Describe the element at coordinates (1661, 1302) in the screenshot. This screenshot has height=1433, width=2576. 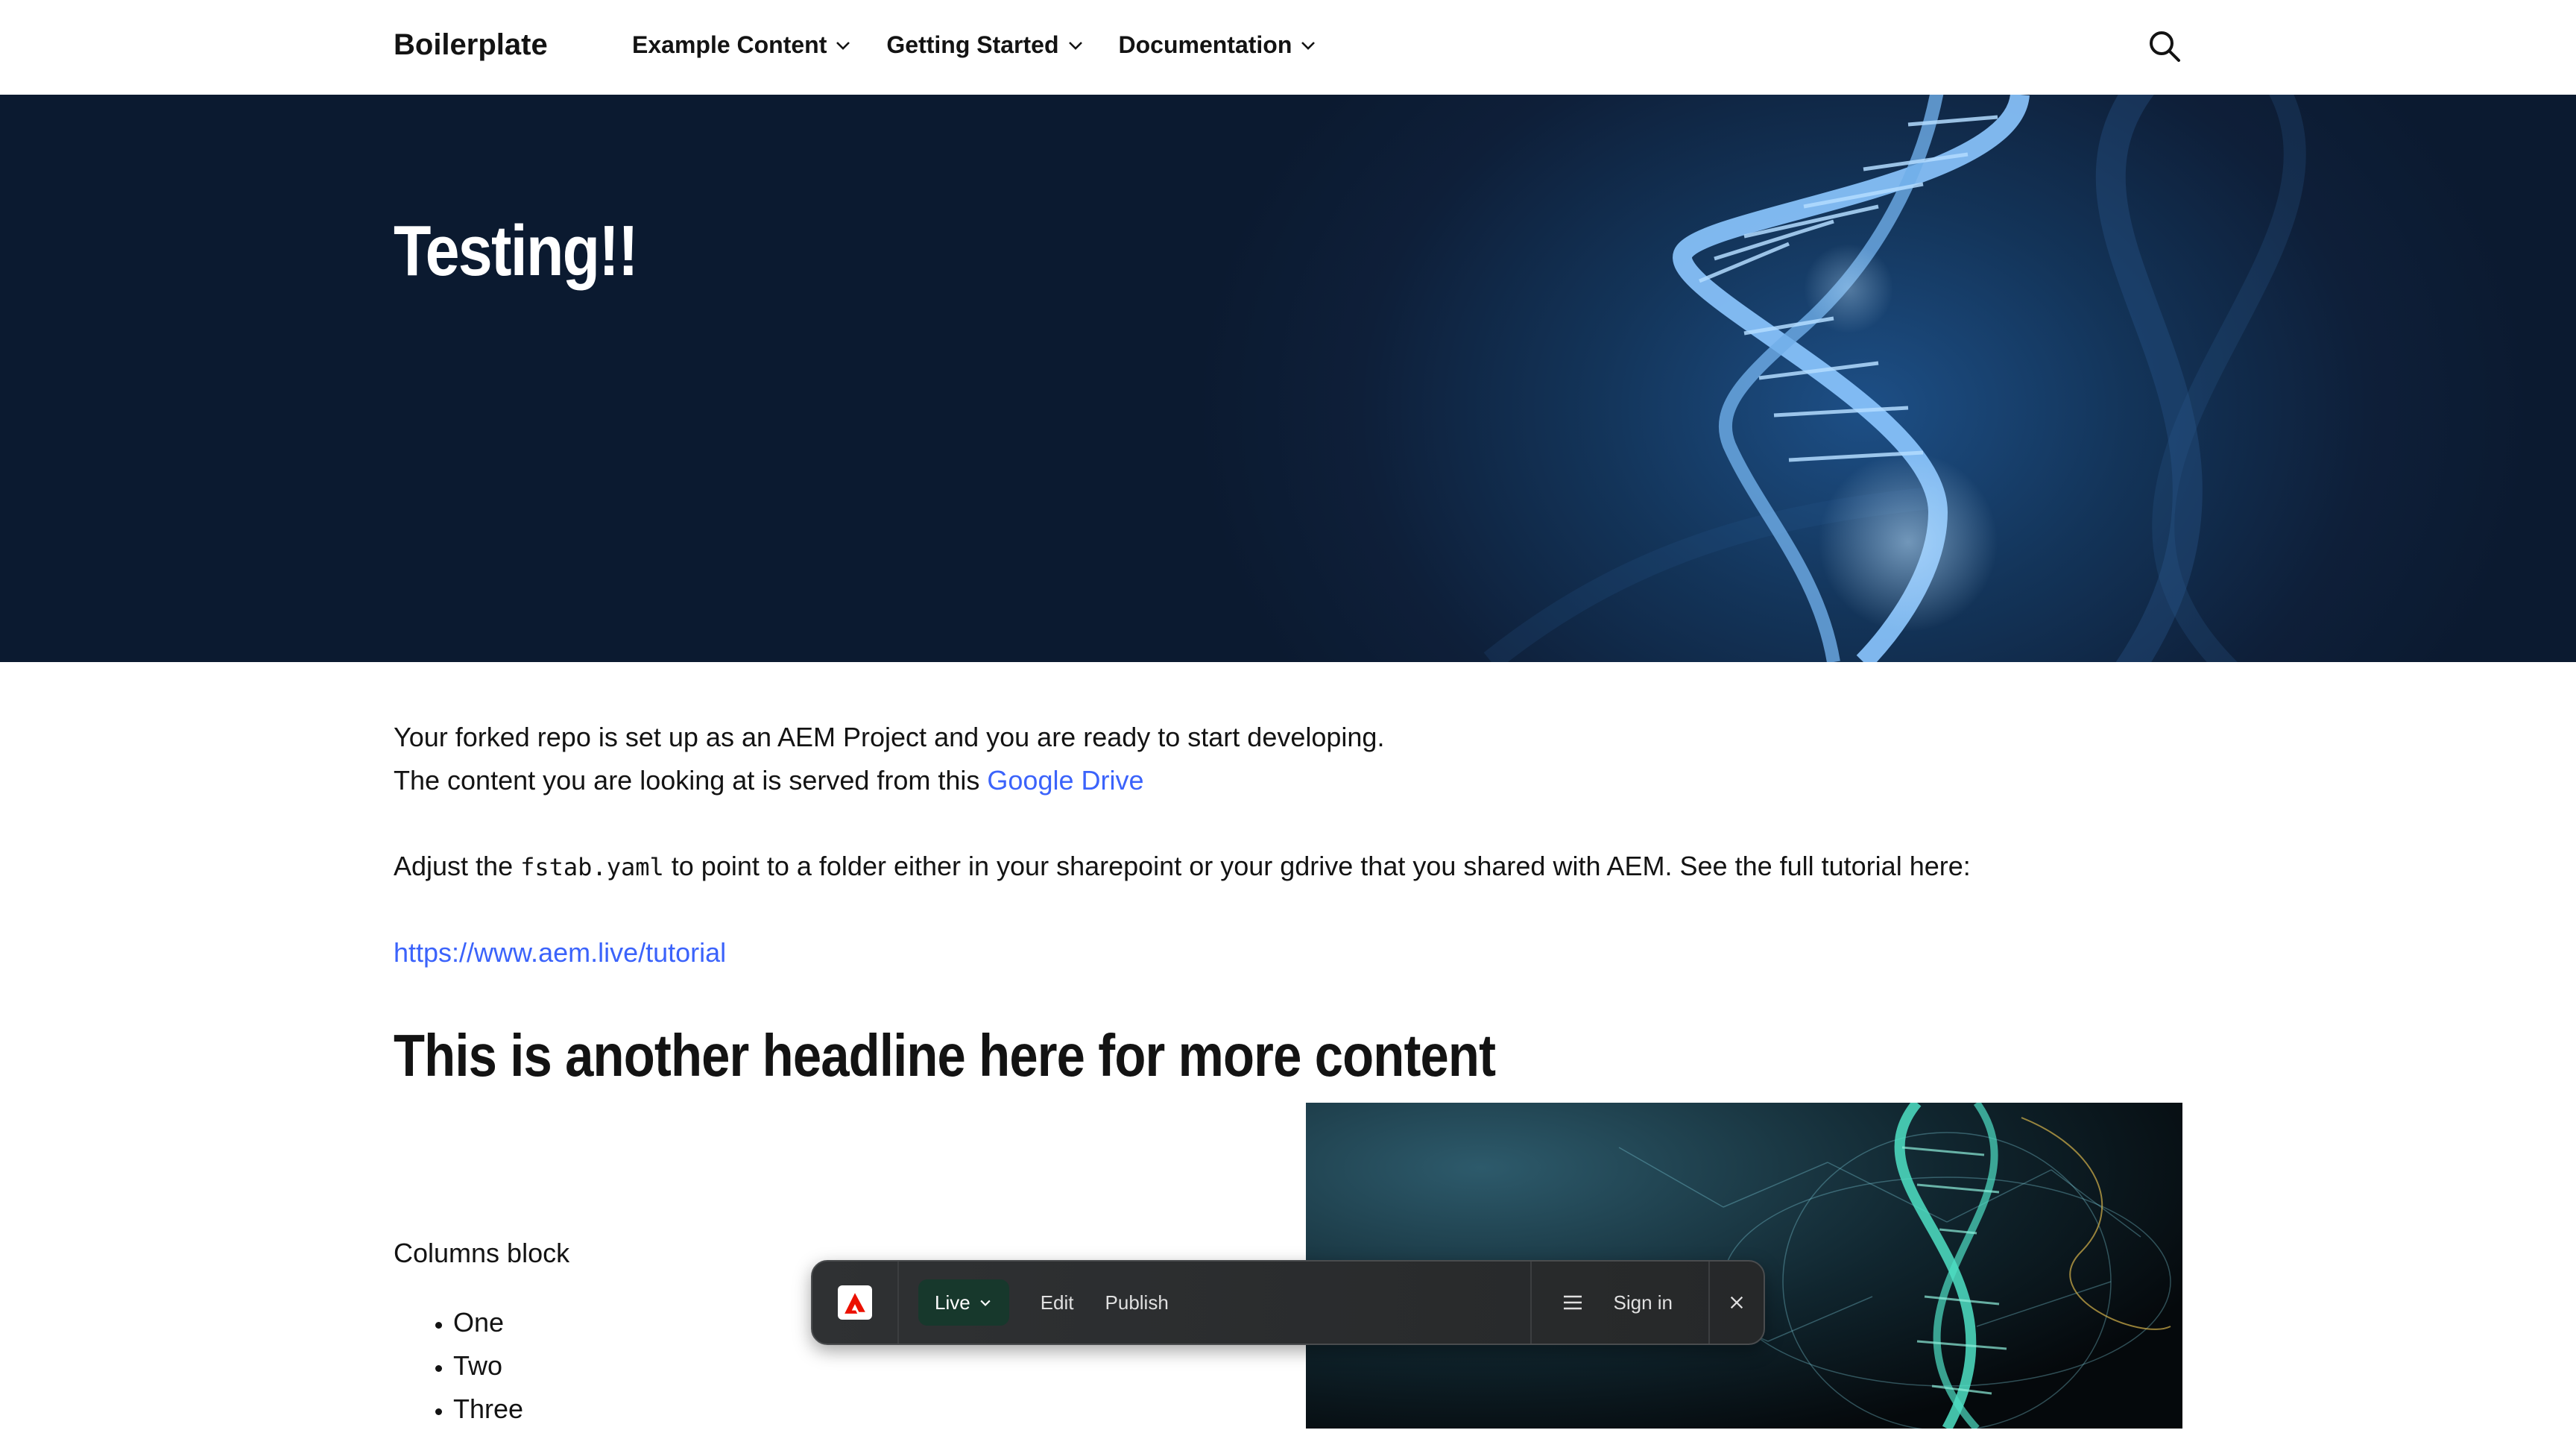
I see `sign-in-button: Sign in` at that location.